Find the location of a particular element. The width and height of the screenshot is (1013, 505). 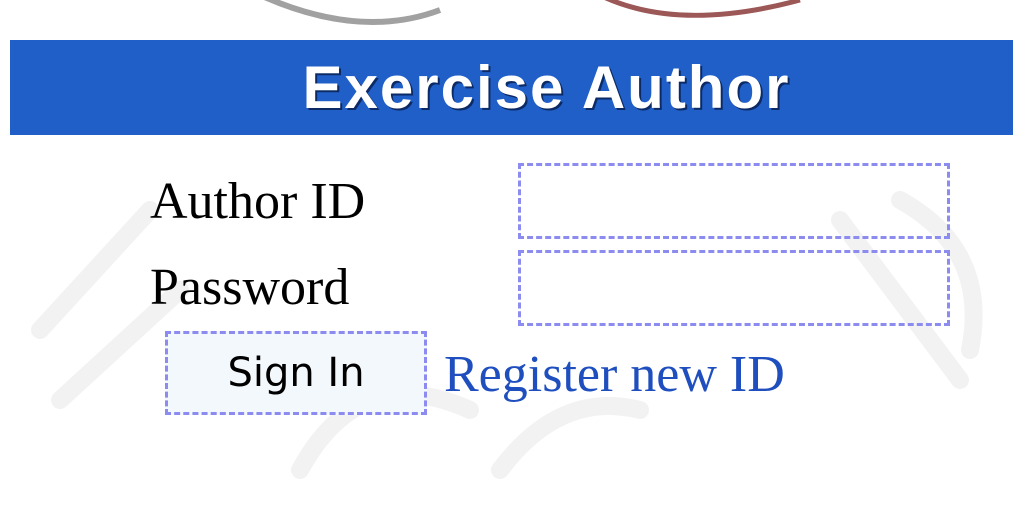

logo-arc is located at coordinates (532, 12).